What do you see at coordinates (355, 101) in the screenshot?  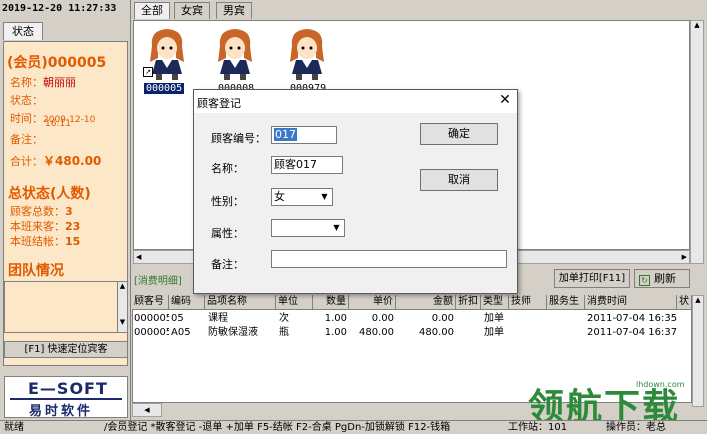 I see `dialog-titlebar` at bounding box center [355, 101].